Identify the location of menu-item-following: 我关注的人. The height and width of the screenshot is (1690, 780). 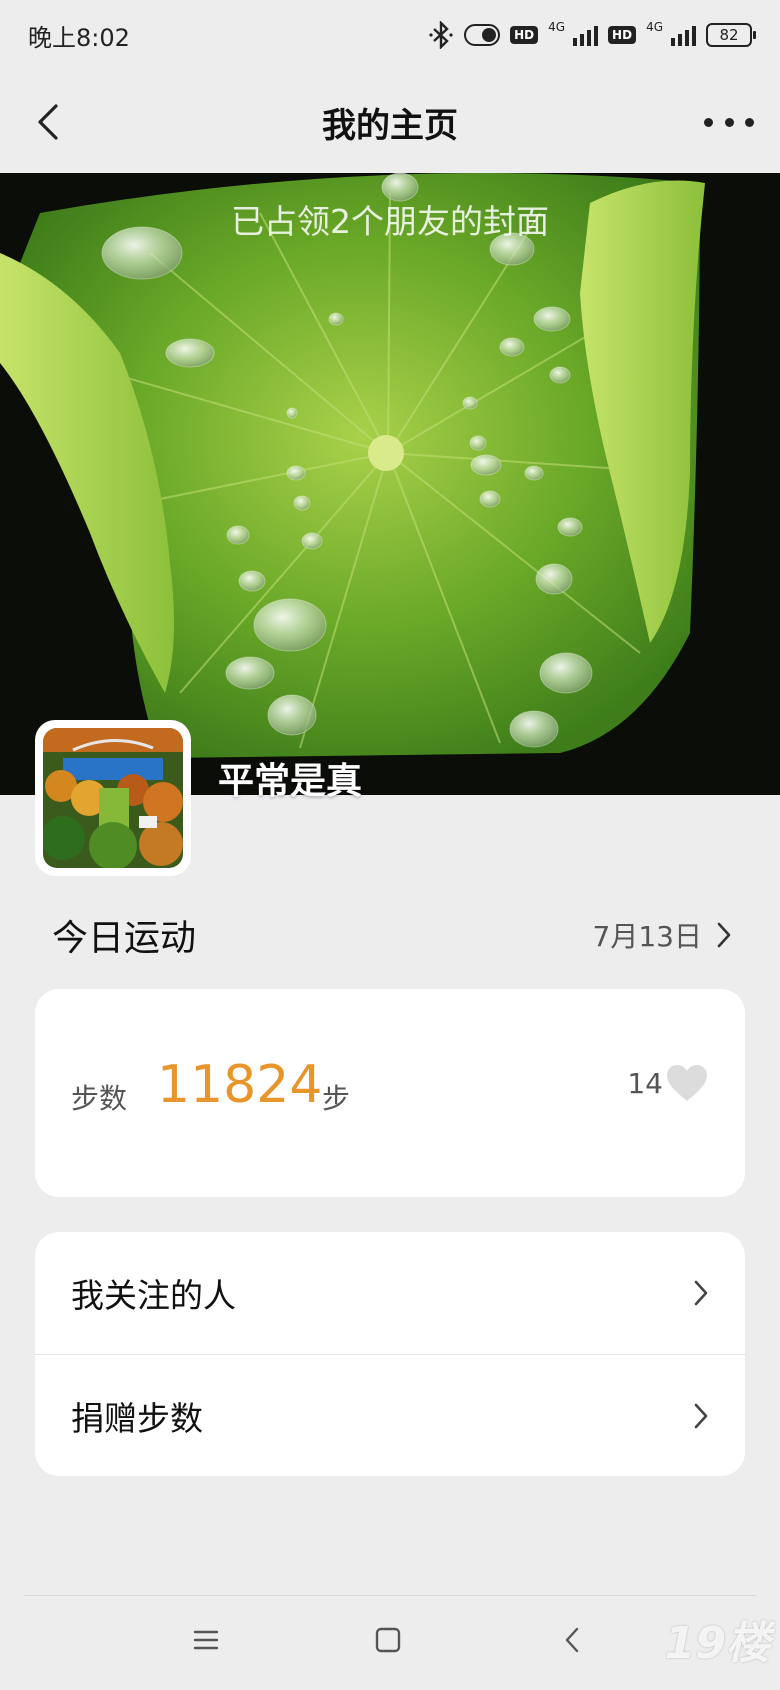
(390, 1293).